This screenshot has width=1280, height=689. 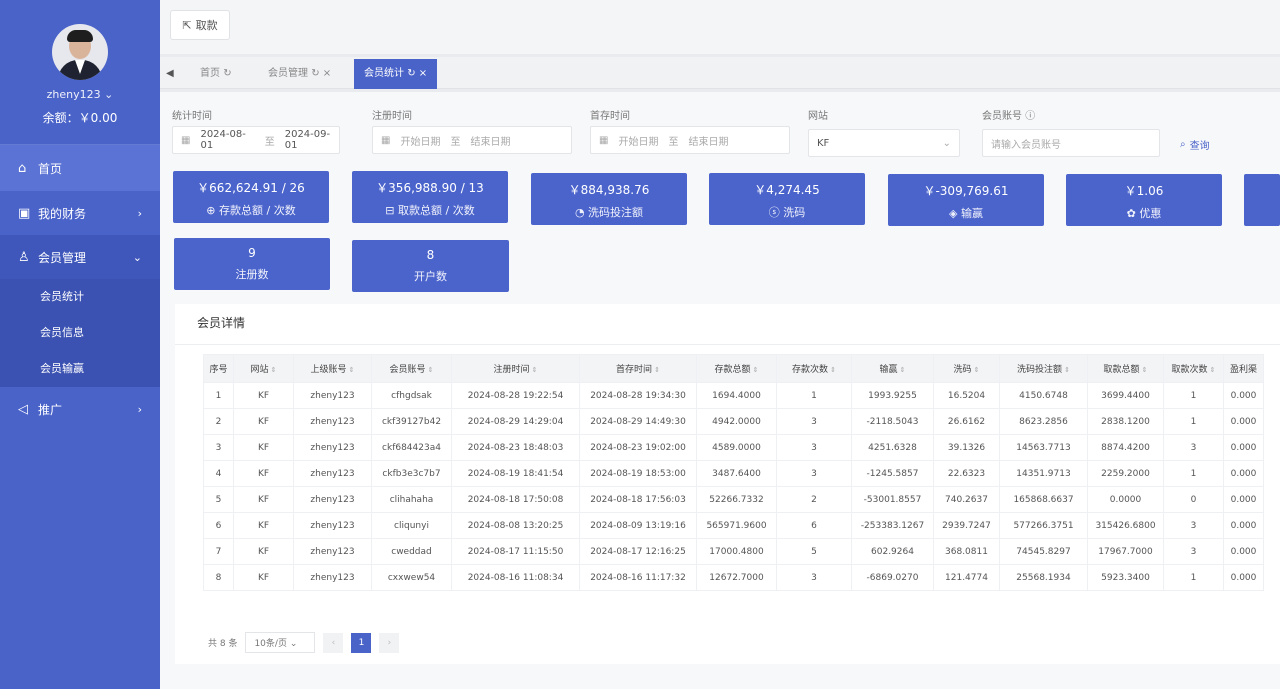 What do you see at coordinates (221, 323) in the screenshot?
I see `panel-title: 会员详情` at bounding box center [221, 323].